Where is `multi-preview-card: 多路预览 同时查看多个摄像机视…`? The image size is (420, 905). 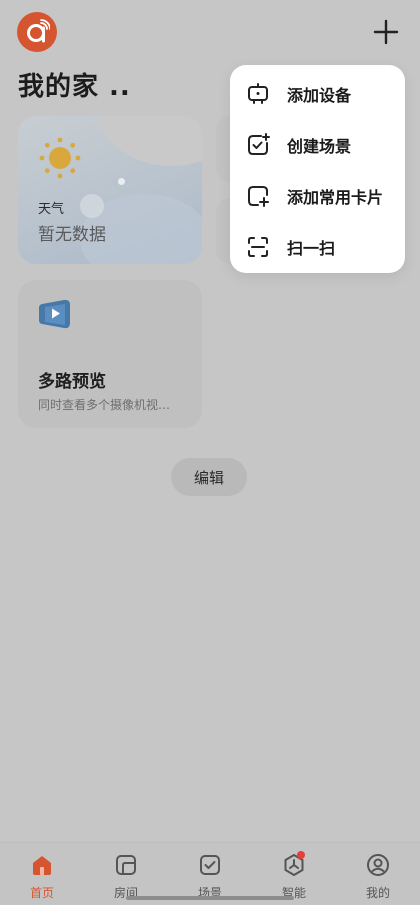
multi-preview-card: 多路预览 同时查看多个摄像机视… is located at coordinates (110, 354).